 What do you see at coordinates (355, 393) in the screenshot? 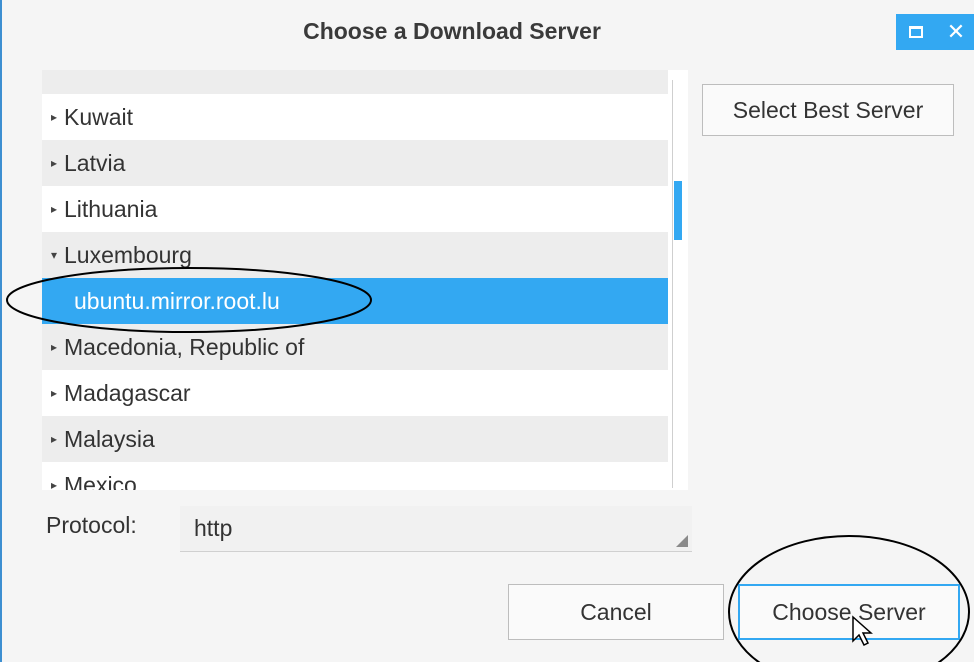
I see `tree-row-madagascar: ▸ Madagascar` at bounding box center [355, 393].